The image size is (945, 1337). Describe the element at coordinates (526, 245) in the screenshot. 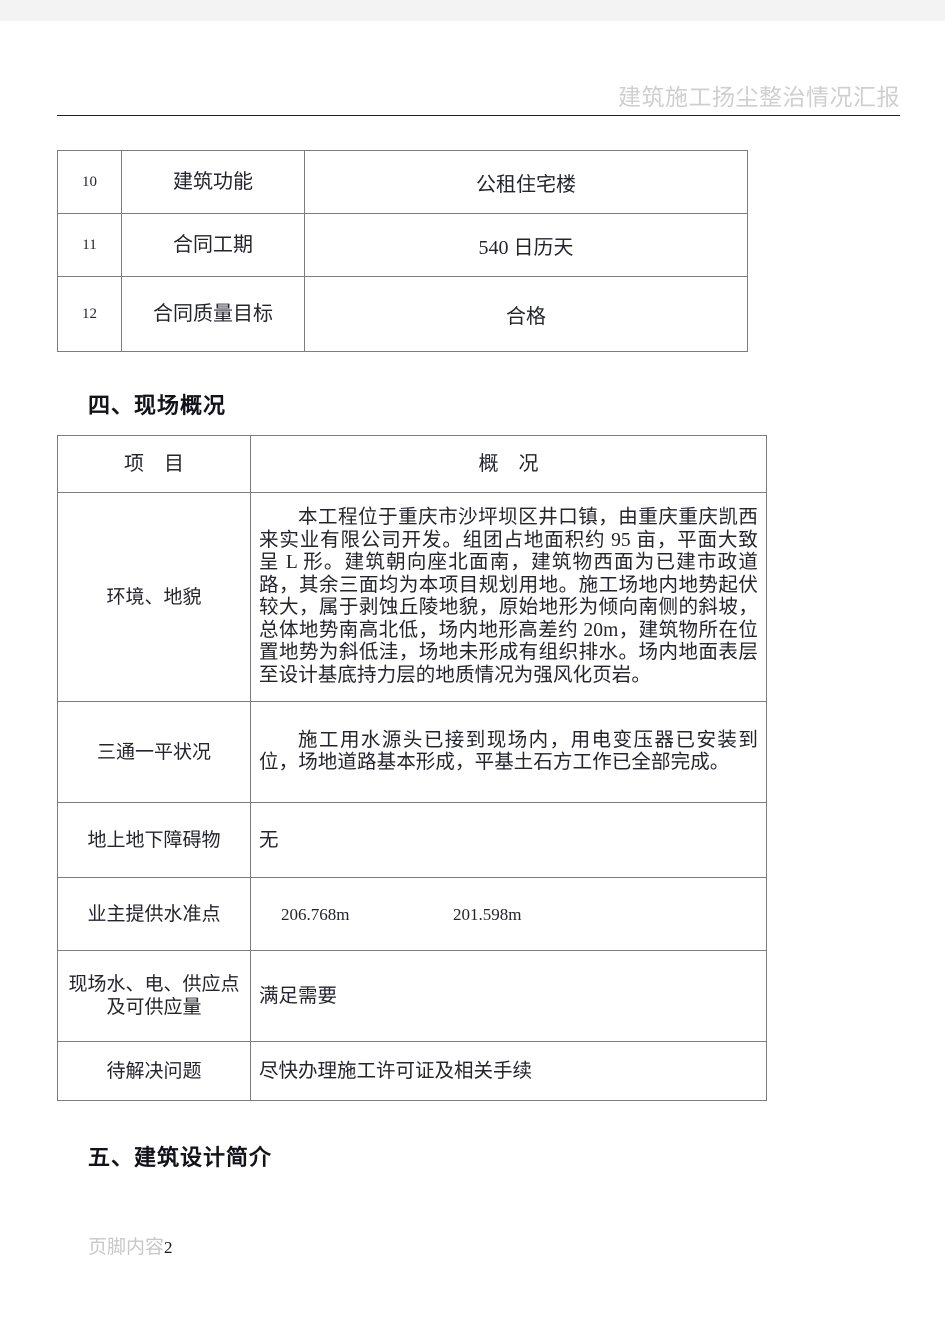

I see `row-value: 540 日历天` at that location.